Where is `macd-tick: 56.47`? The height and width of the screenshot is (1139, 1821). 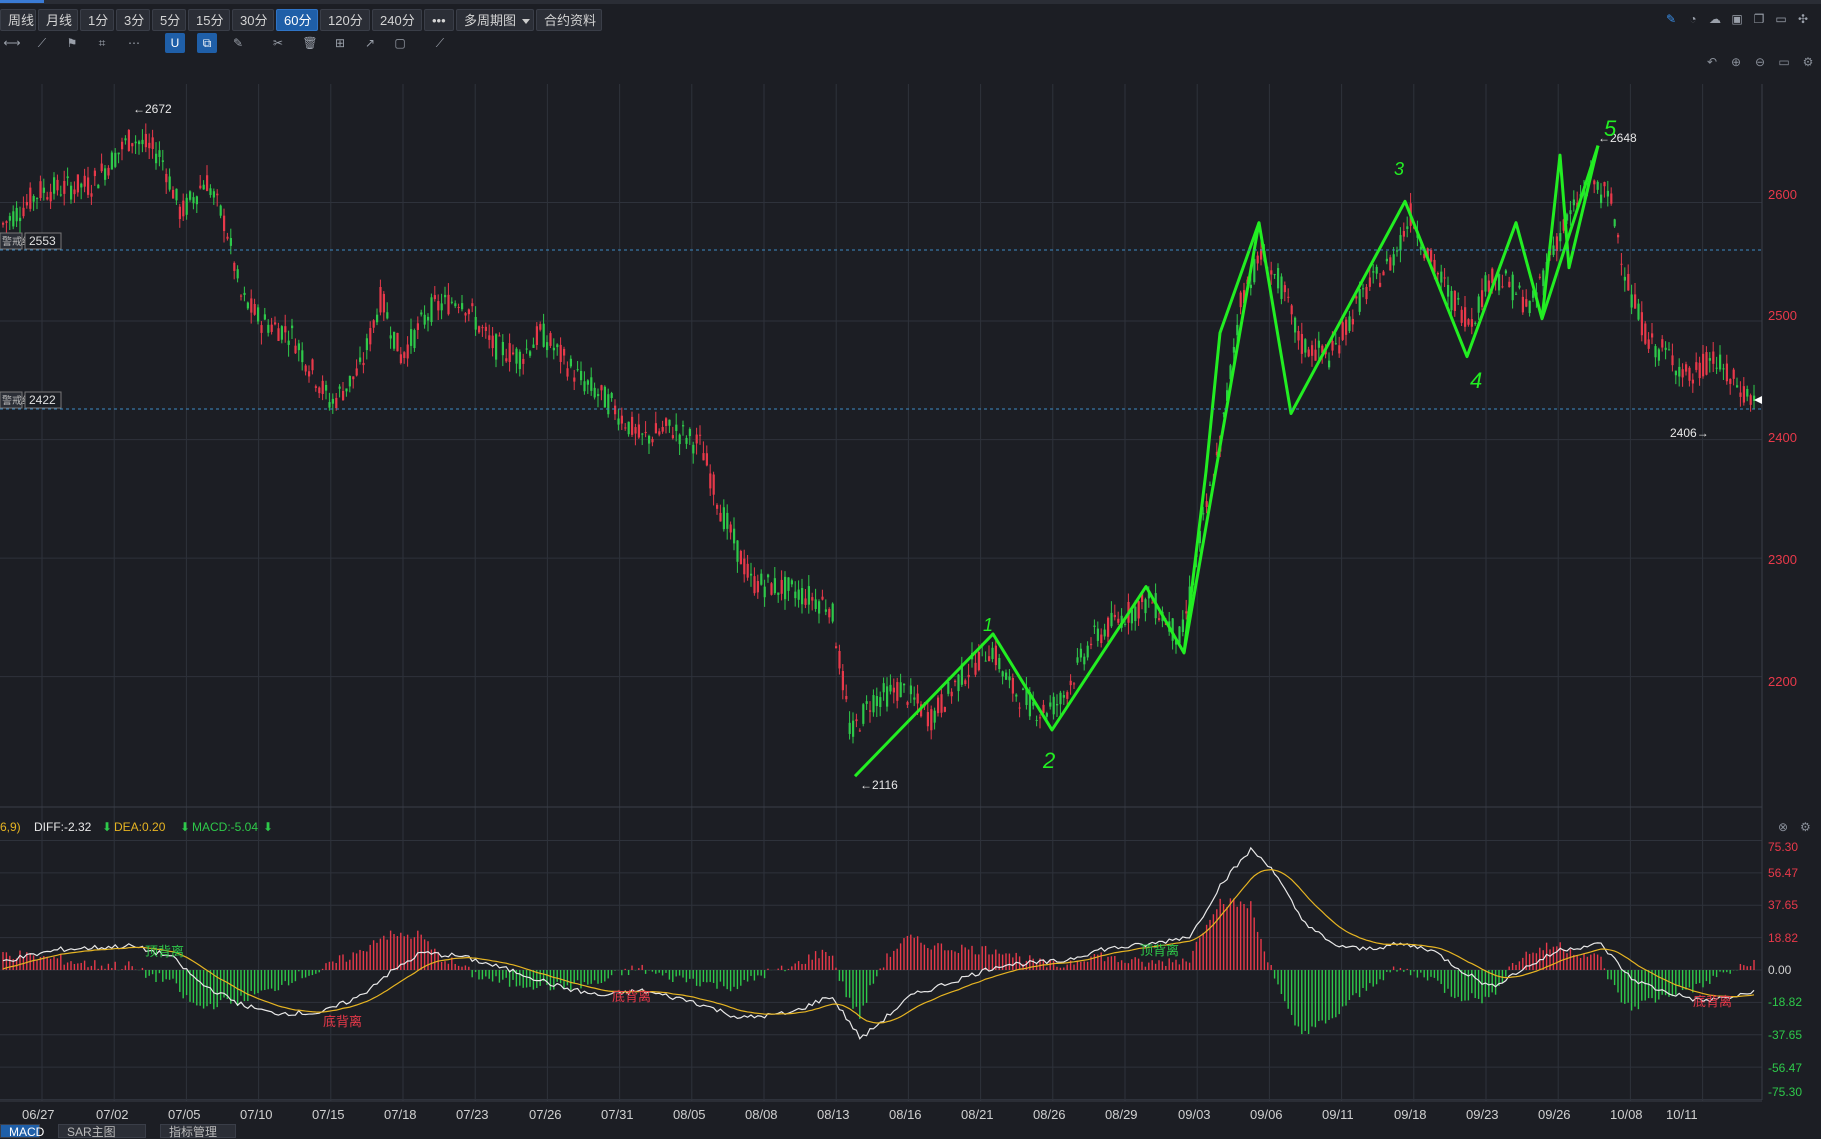
macd-tick: 56.47 is located at coordinates (1783, 873).